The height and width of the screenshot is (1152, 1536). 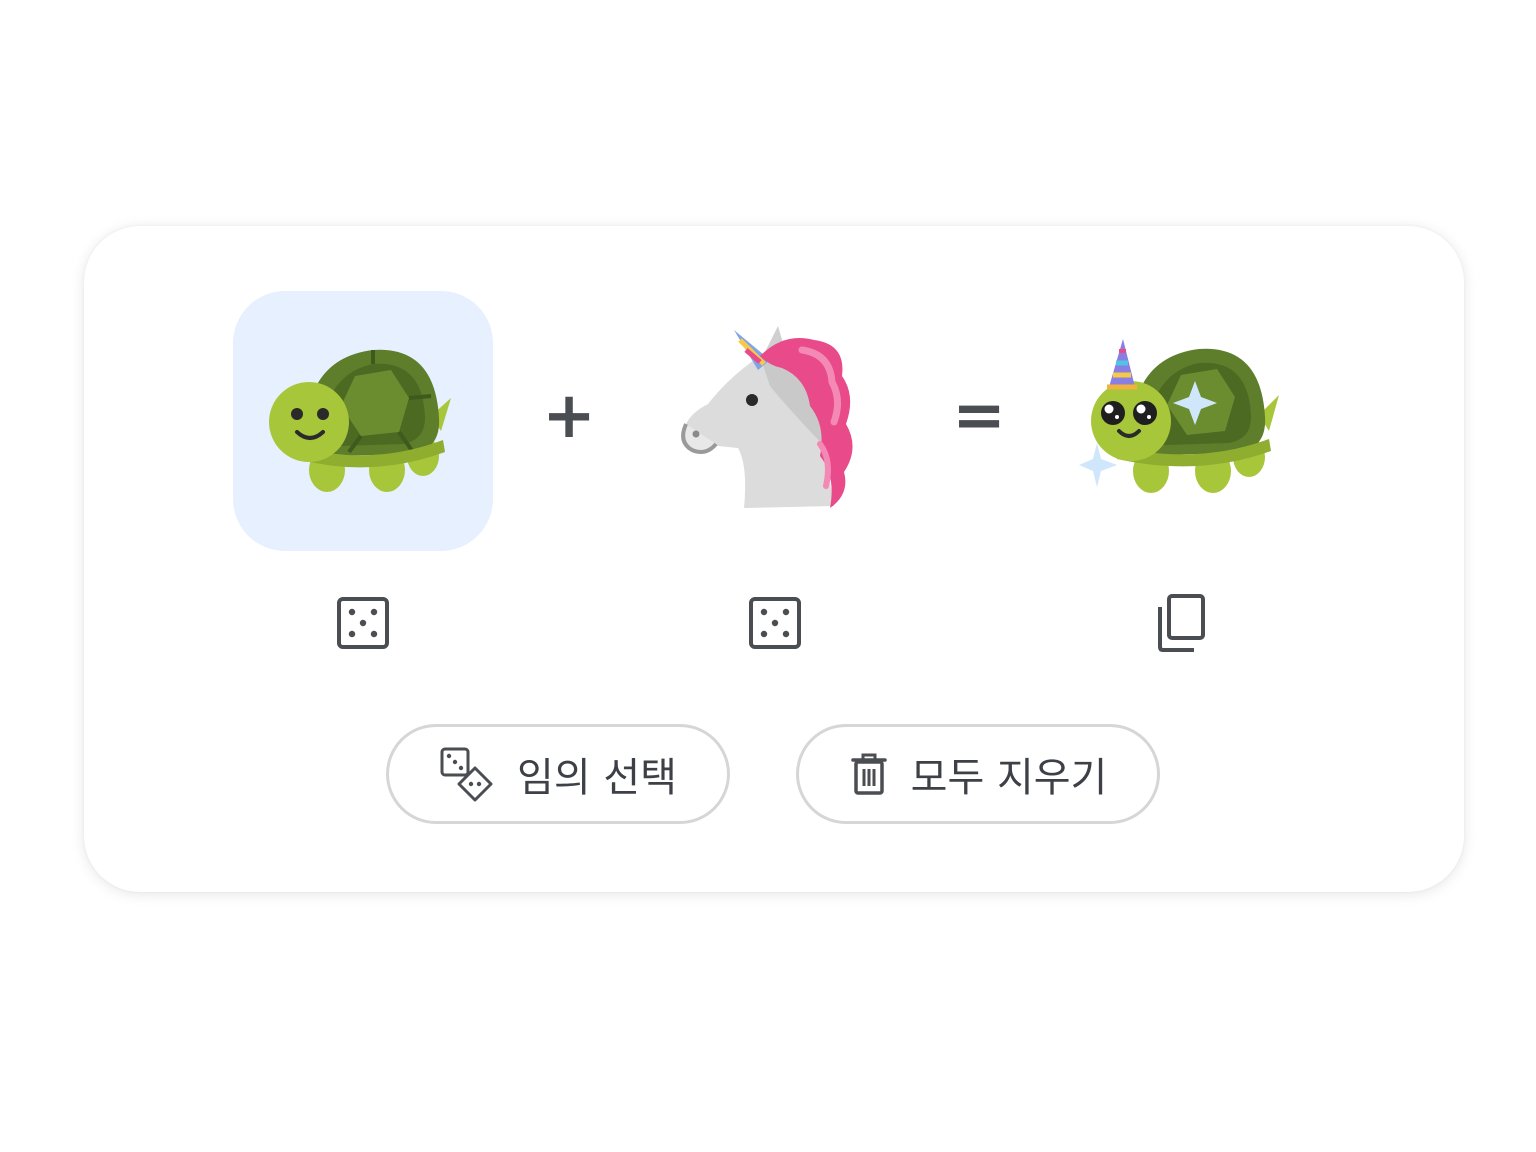 What do you see at coordinates (1009, 778) in the screenshot?
I see `clear-all-label: 모두 지우기` at bounding box center [1009, 778].